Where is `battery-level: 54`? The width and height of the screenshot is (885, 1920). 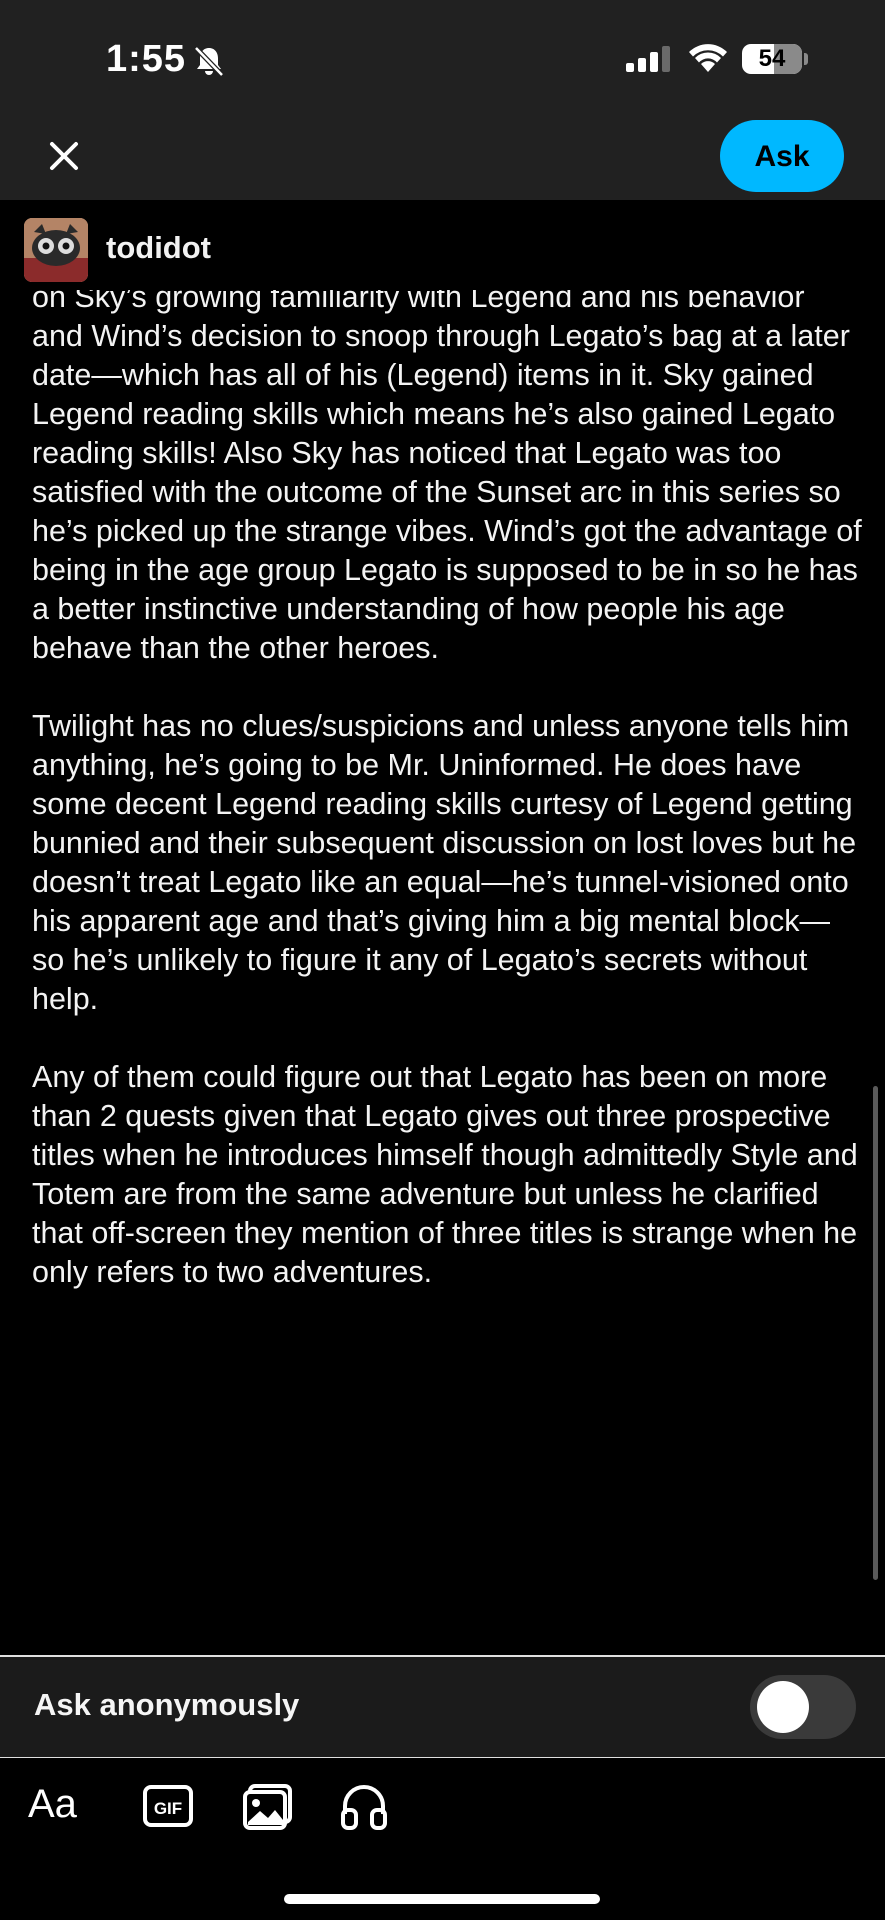 battery-level: 54 is located at coordinates (772, 58).